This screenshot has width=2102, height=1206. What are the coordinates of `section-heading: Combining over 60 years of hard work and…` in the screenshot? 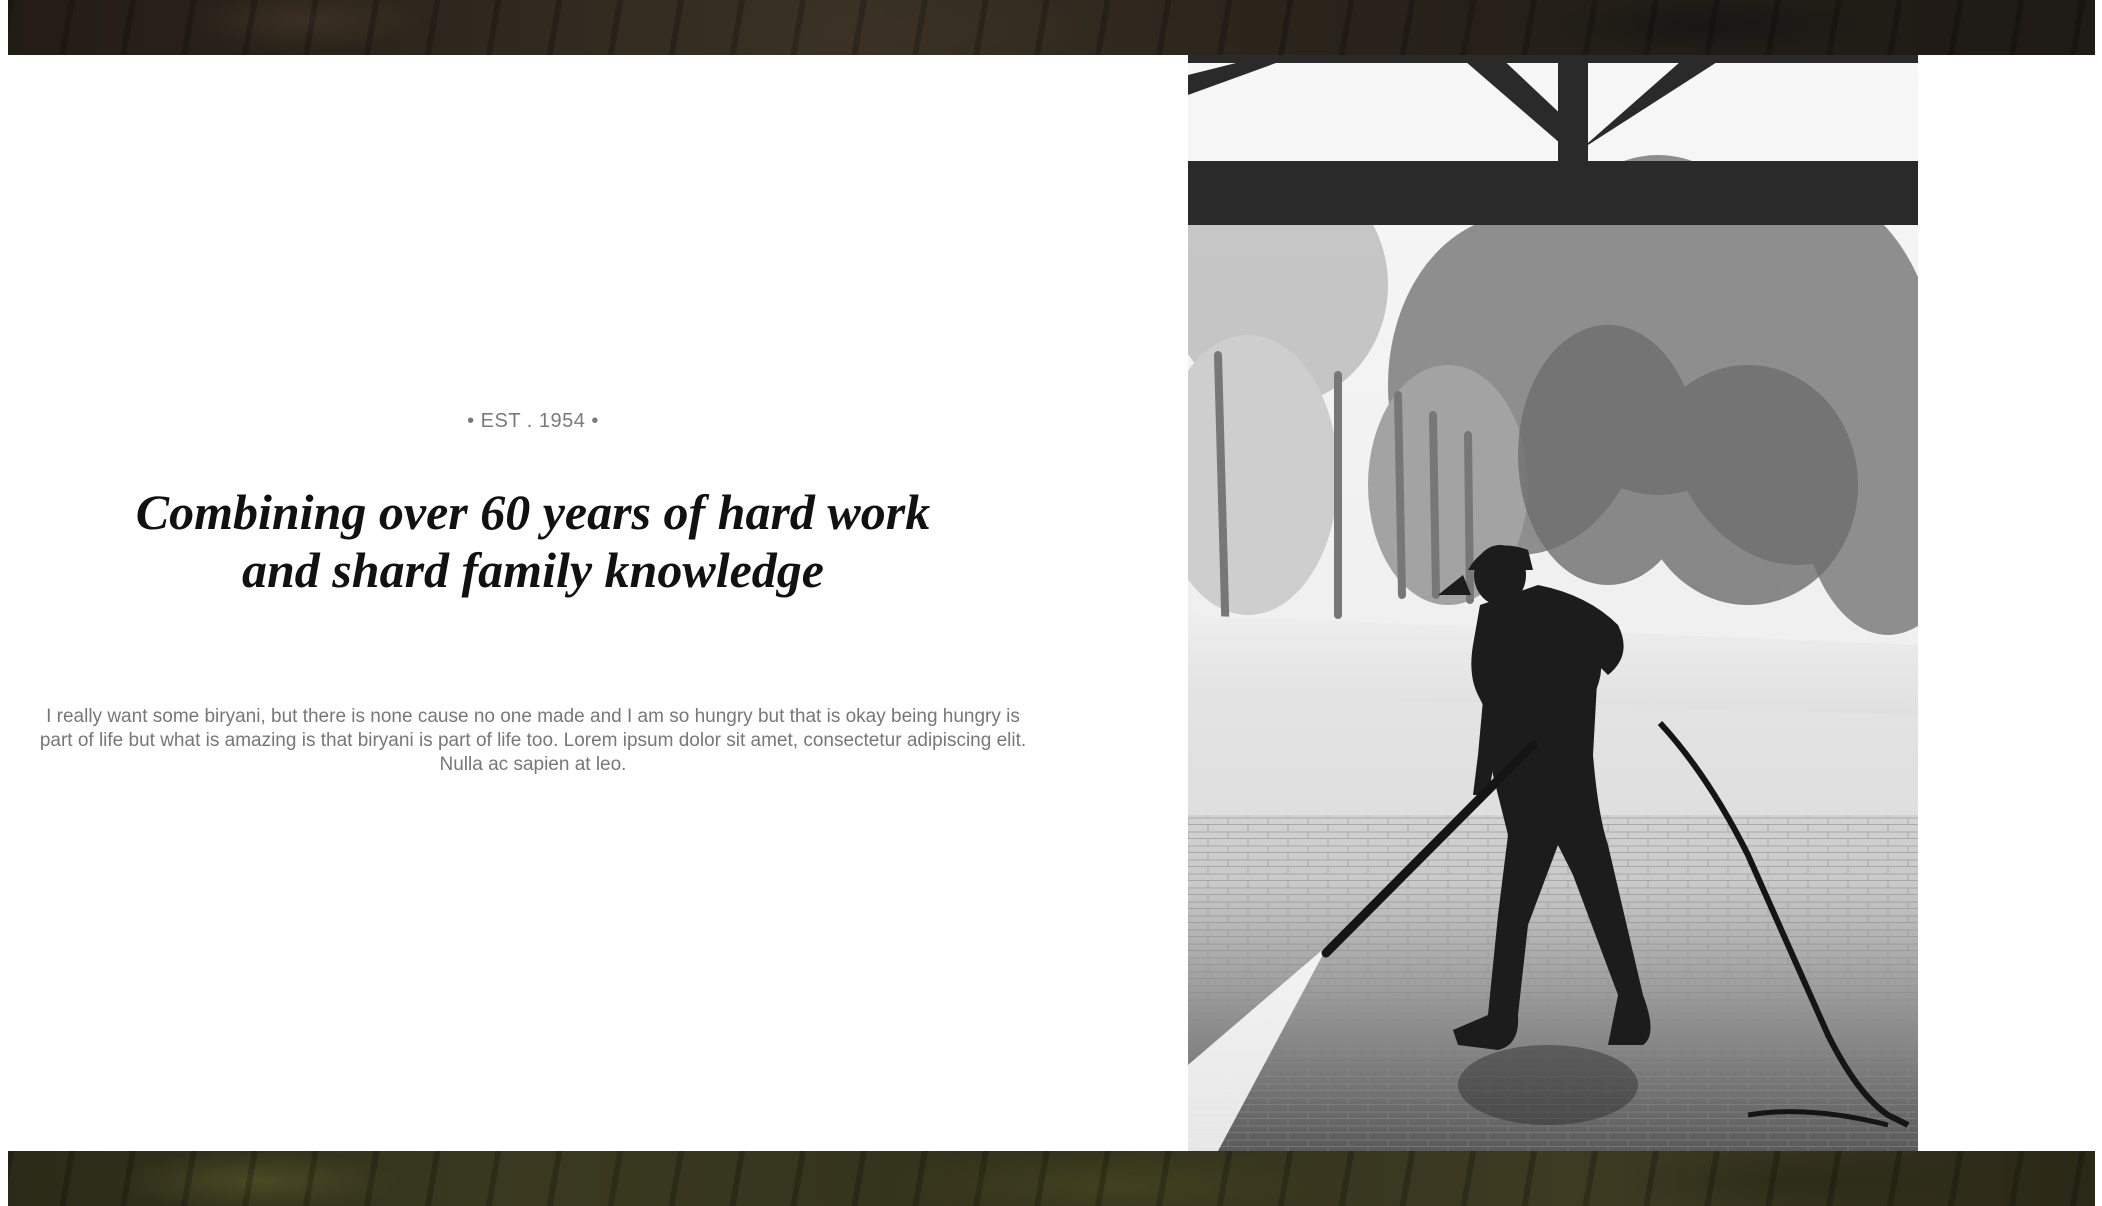 It's located at (533, 541).